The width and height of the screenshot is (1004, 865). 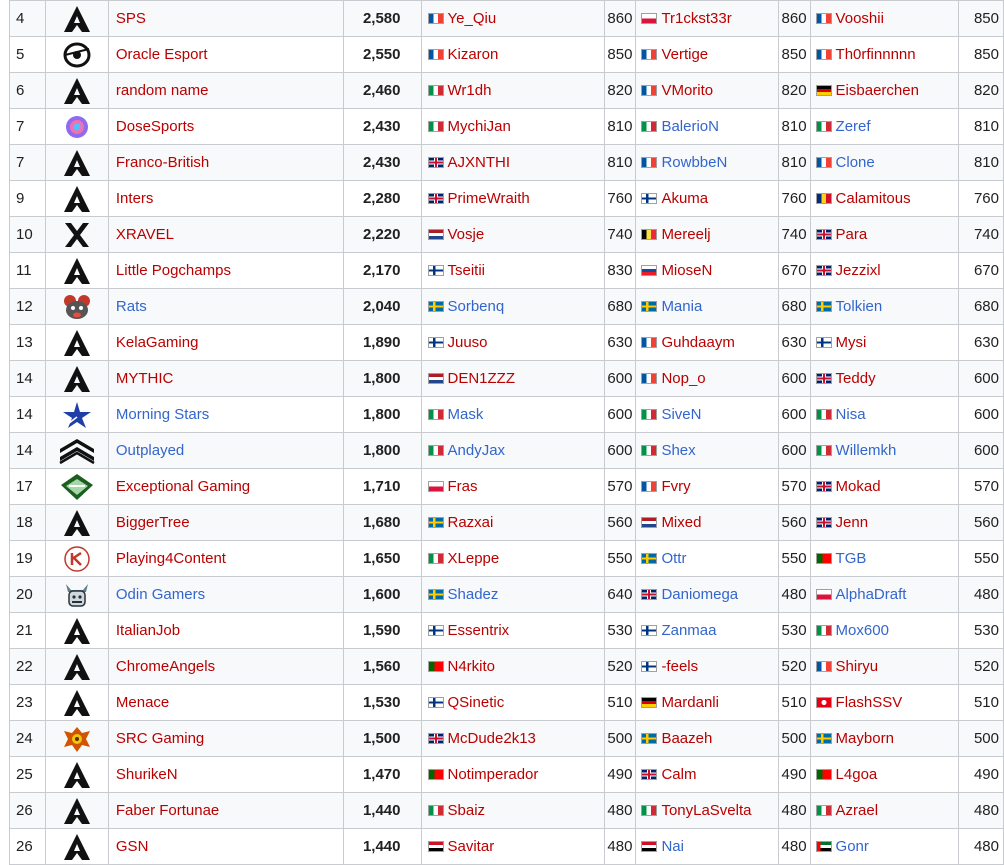 What do you see at coordinates (690, 702) in the screenshot?
I see `player-2-link: Mardanli` at bounding box center [690, 702].